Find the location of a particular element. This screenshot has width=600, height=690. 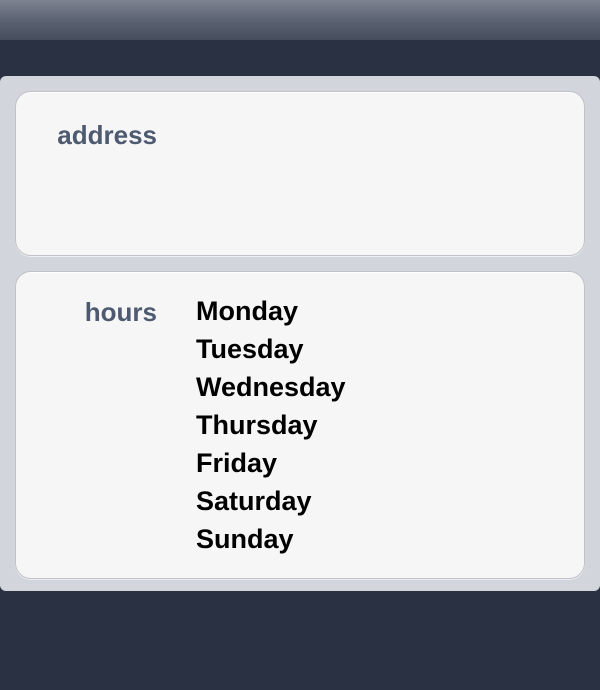

top-toolbar is located at coordinates (300, 20).